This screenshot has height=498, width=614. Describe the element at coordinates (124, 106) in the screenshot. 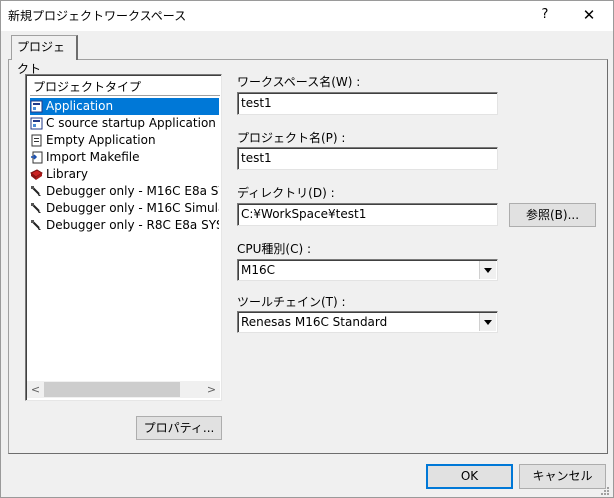

I see `list-item: Application` at that location.